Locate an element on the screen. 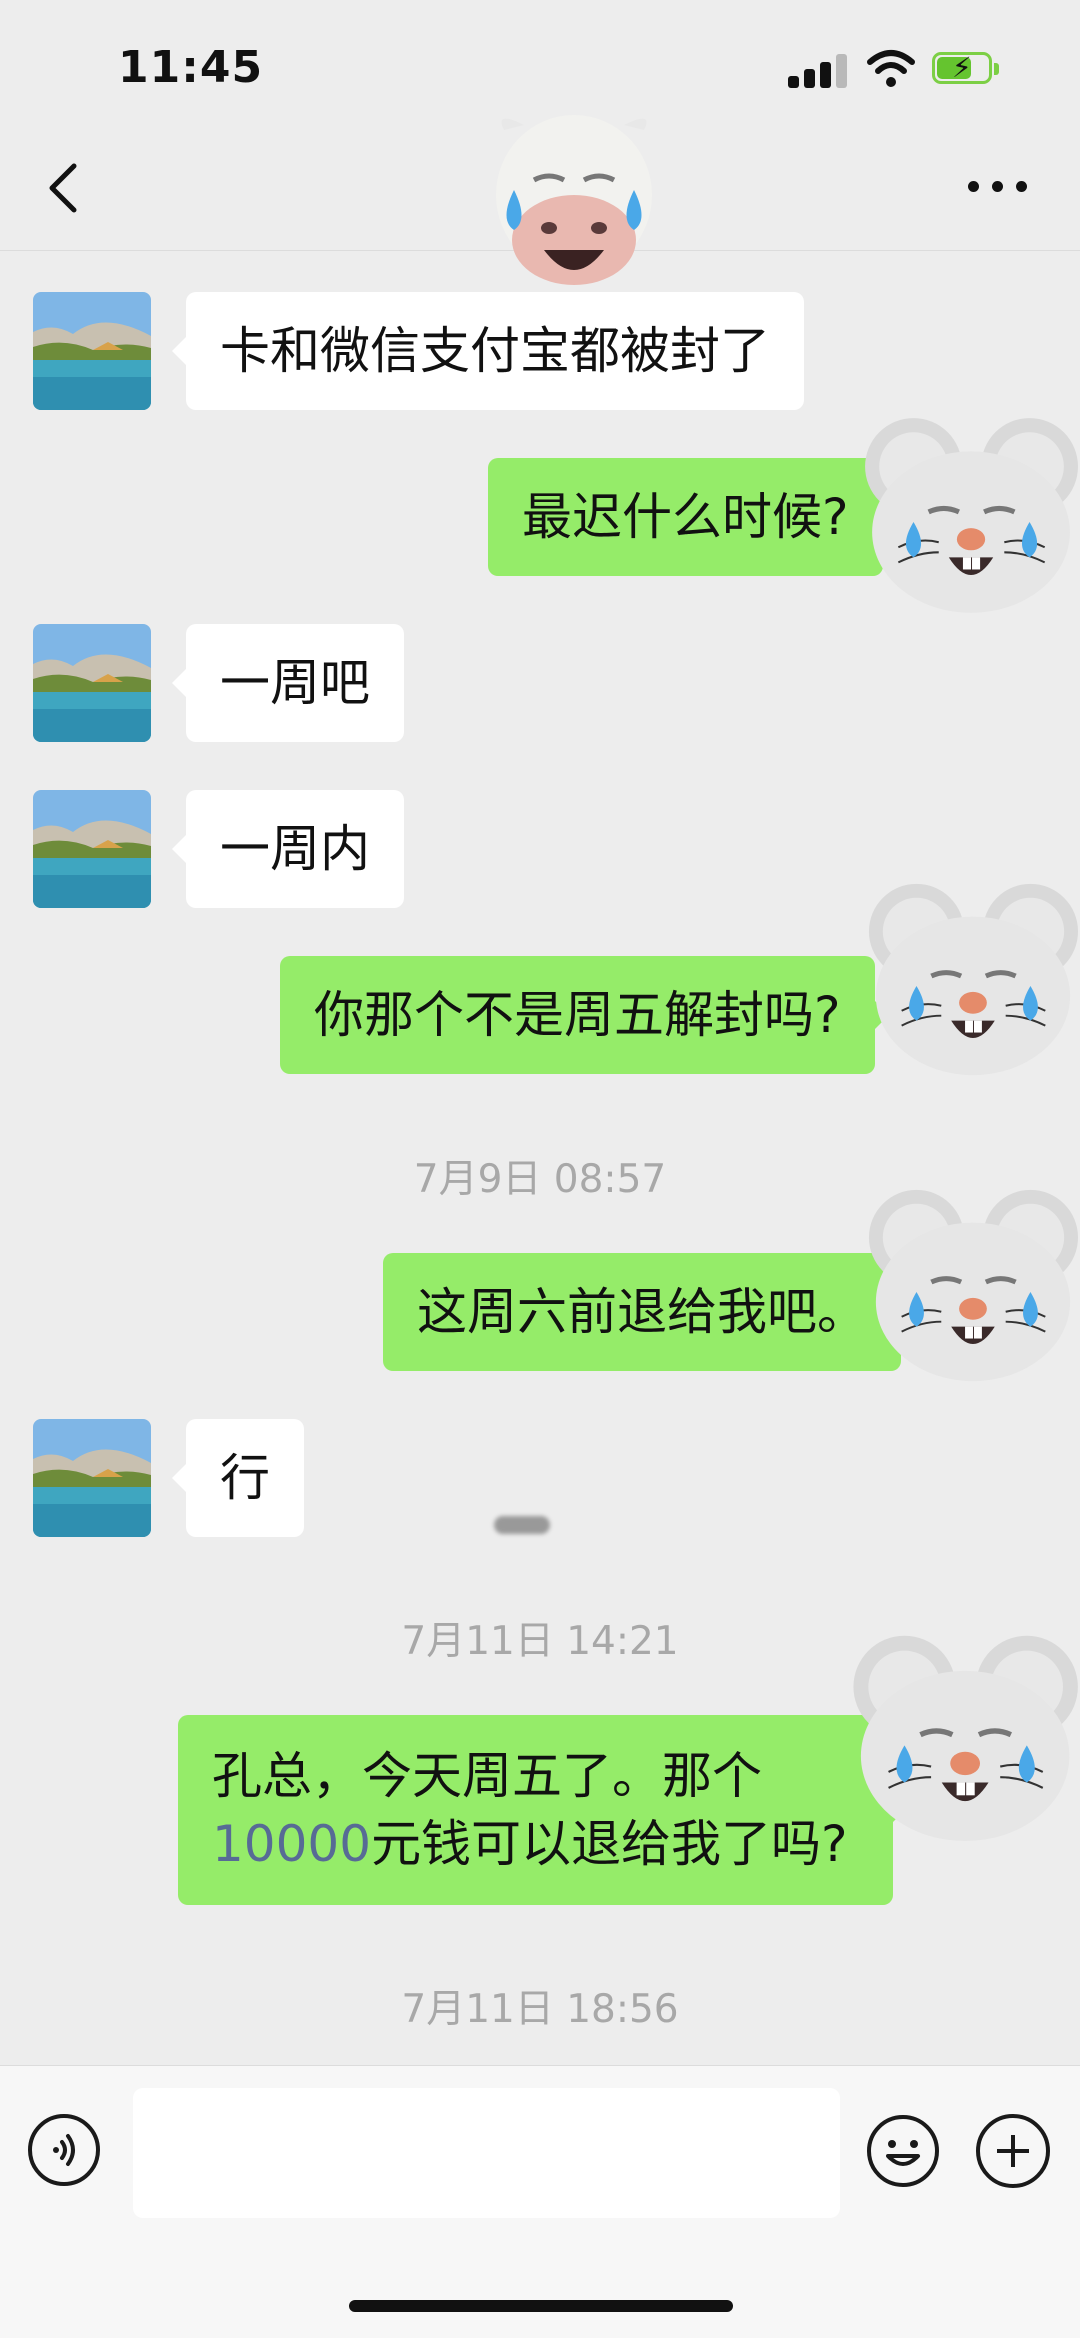 This screenshot has width=1080, height=2338. status-time: 11:45 is located at coordinates (191, 67).